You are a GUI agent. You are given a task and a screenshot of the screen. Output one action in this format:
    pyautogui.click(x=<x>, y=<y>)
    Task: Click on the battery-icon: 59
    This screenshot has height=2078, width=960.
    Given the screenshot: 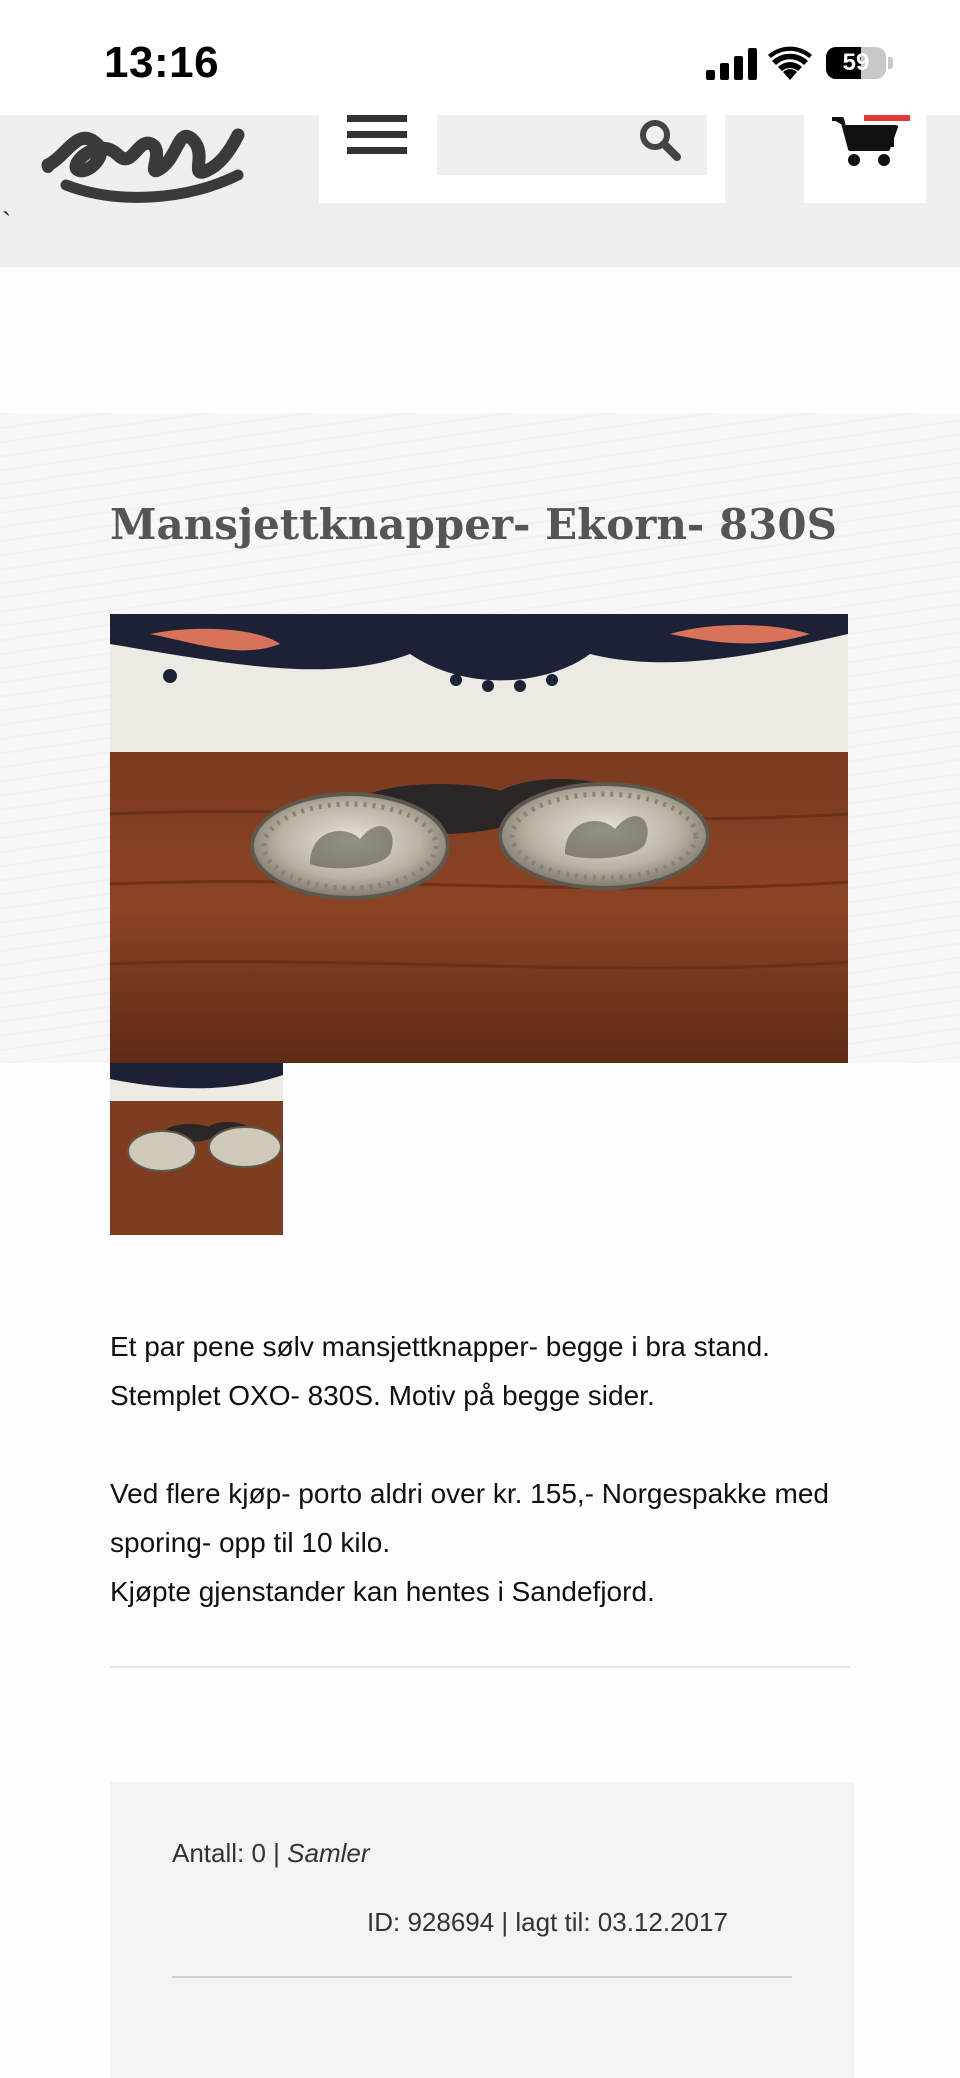 What is the action you would take?
    pyautogui.click(x=860, y=64)
    